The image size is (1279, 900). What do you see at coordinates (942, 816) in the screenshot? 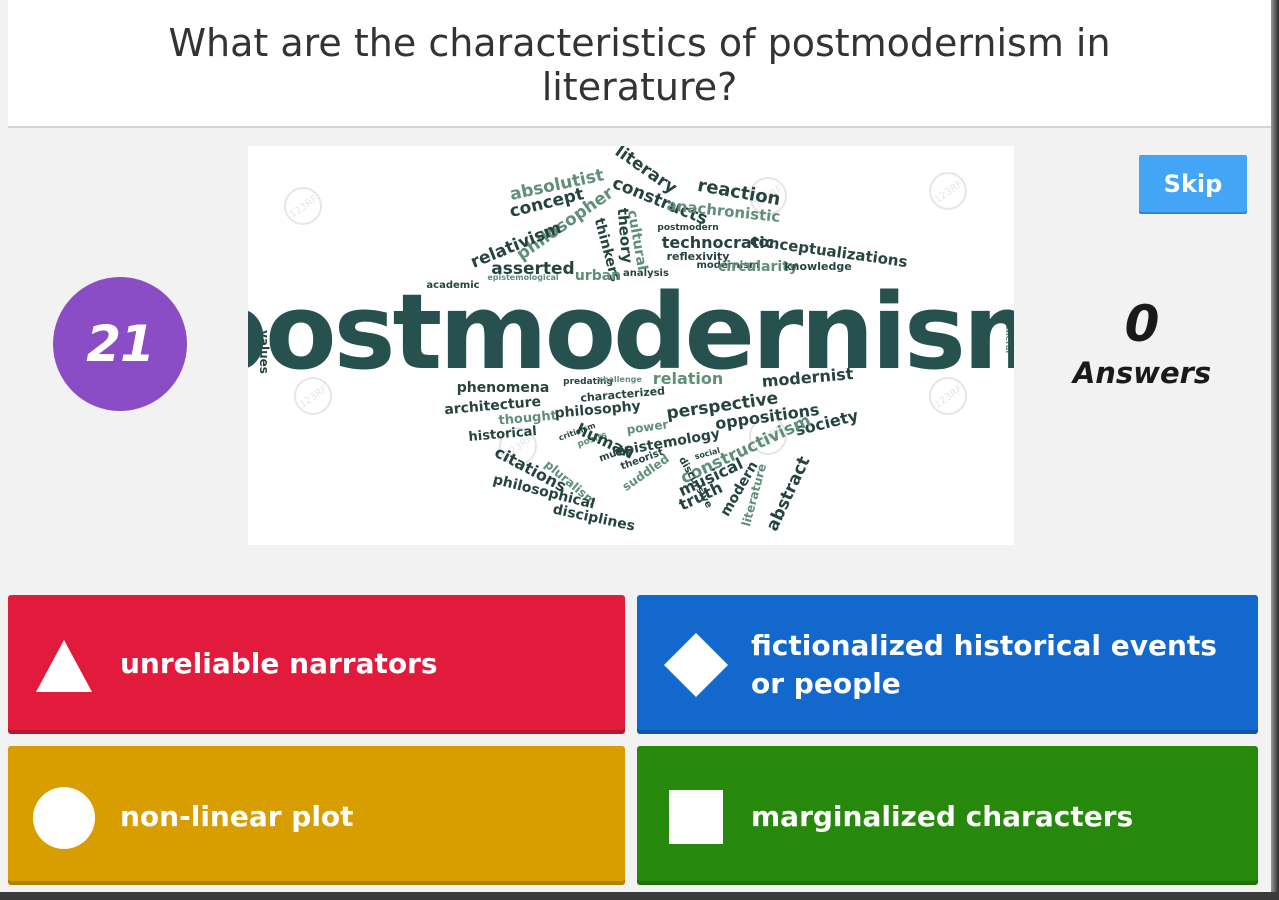
I see `answer-label-square: marginalized characters` at bounding box center [942, 816].